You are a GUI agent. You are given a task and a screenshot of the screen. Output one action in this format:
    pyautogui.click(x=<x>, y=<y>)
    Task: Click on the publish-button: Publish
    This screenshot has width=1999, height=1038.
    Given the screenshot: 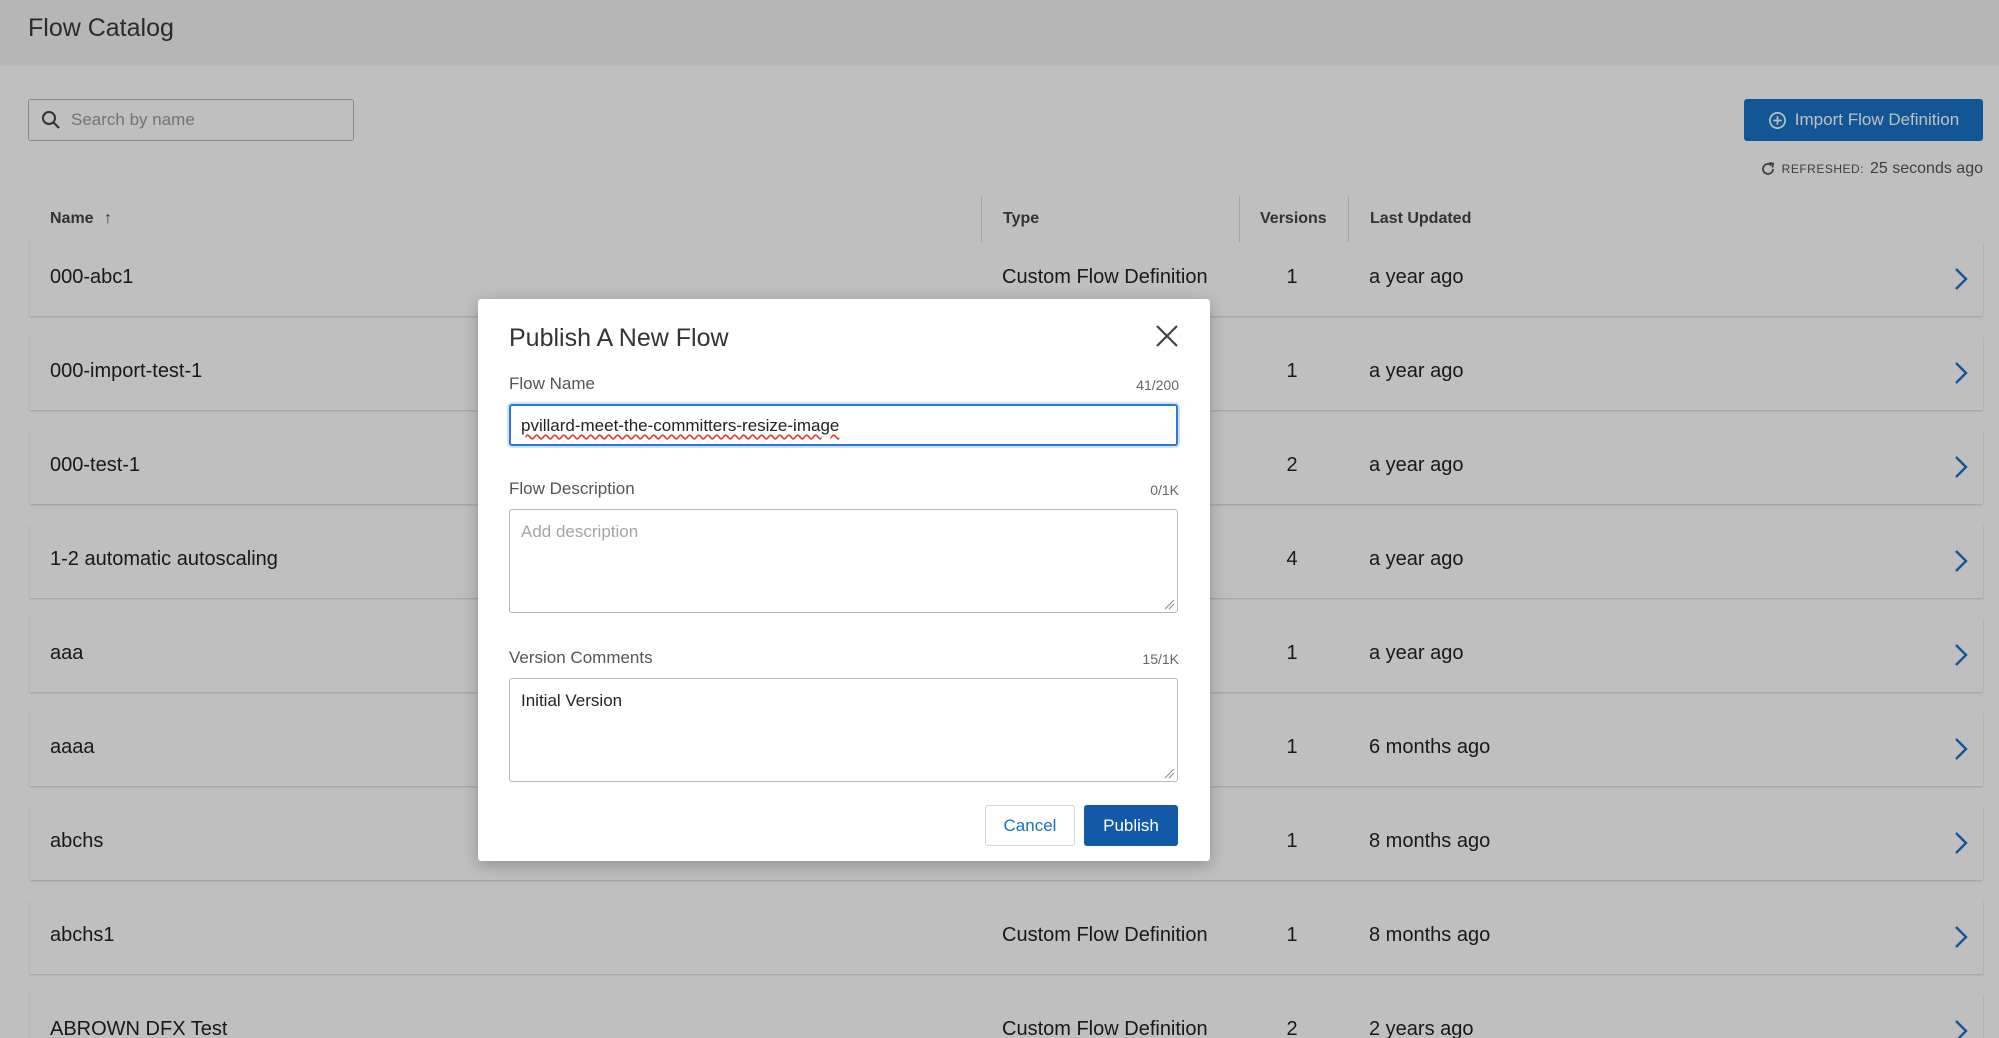 What is the action you would take?
    pyautogui.click(x=1131, y=825)
    